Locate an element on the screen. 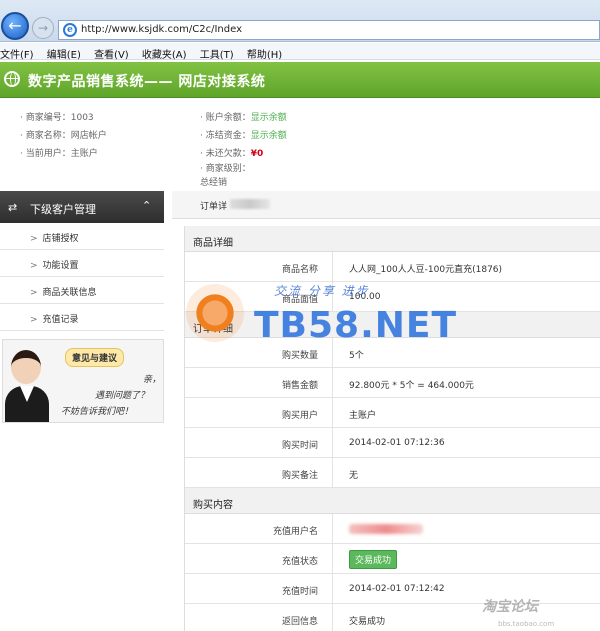  debt-label: 未还欠款： is located at coordinates (225, 154).